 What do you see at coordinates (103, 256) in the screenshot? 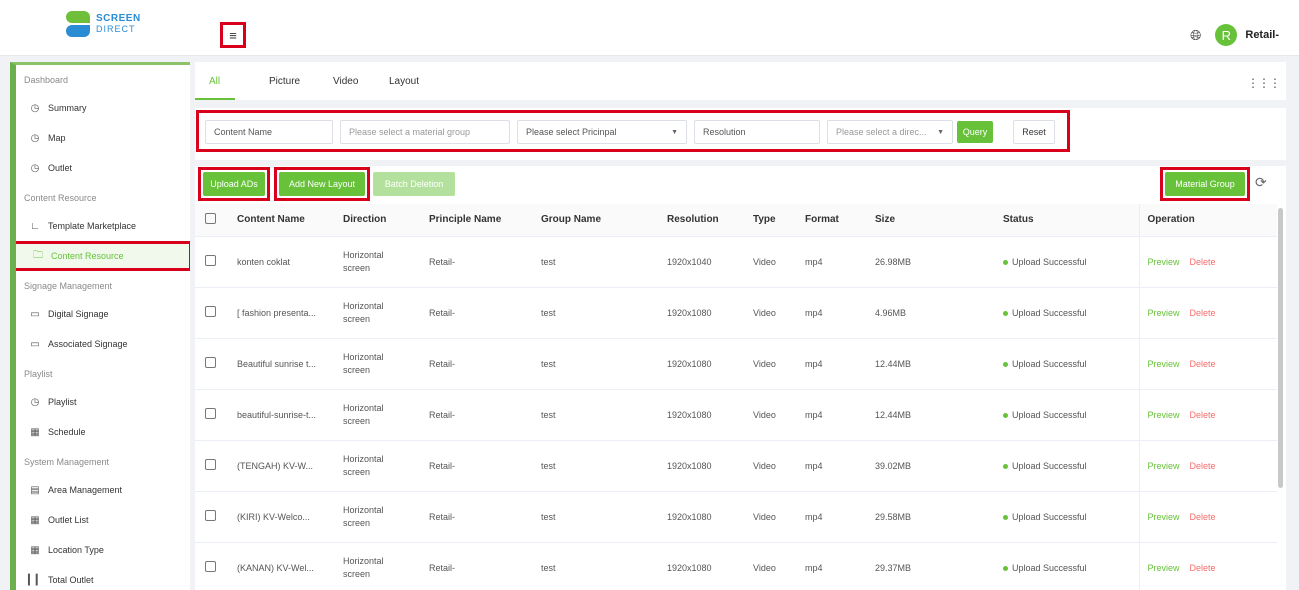
I see `sidebar-item-content-resource: 🗀︎ Content Resource` at bounding box center [103, 256].